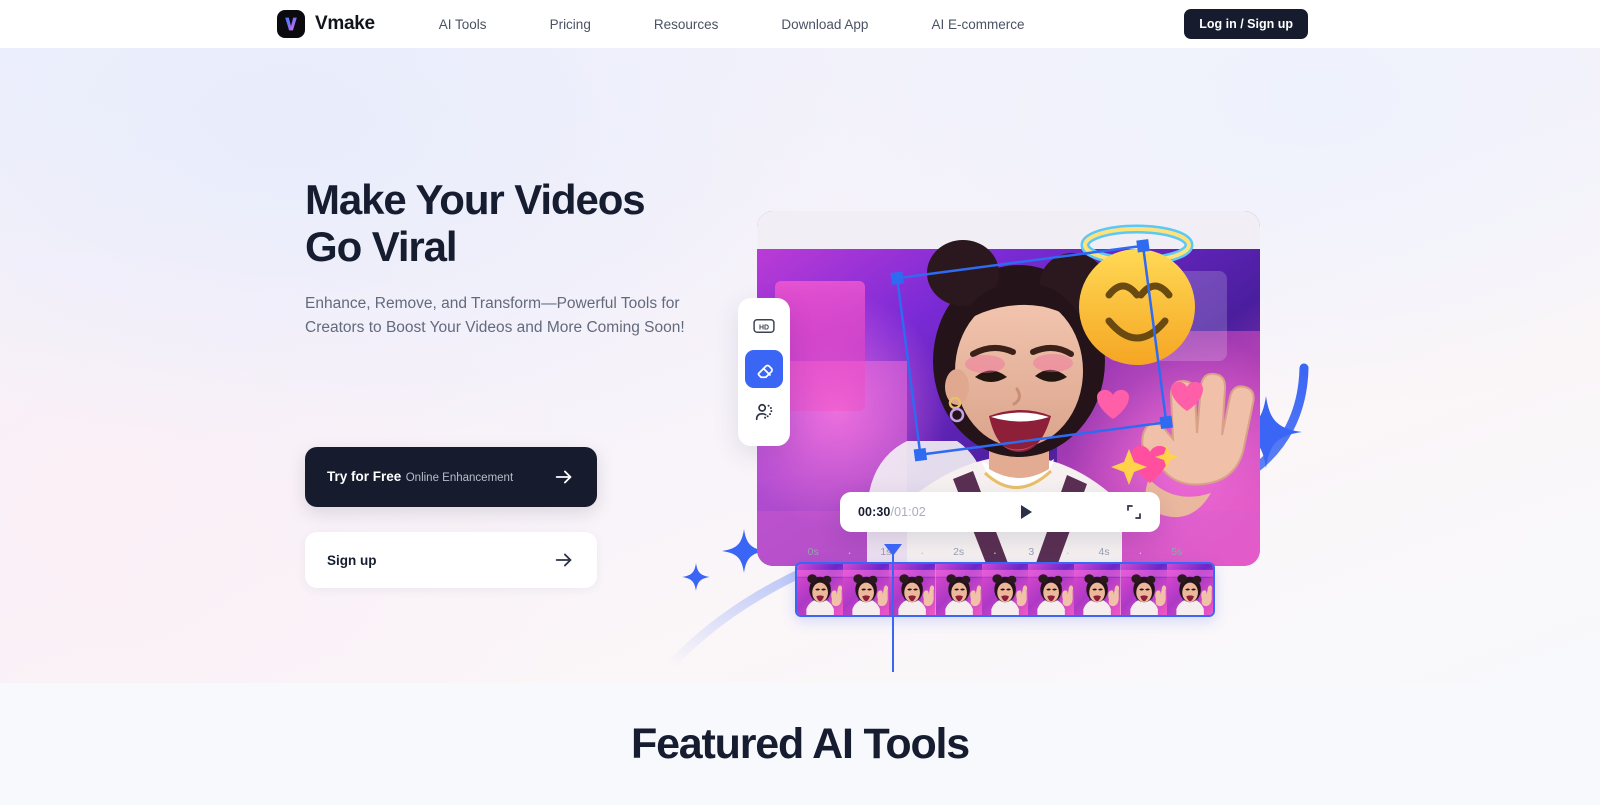 The image size is (1600, 805). What do you see at coordinates (892, 512) in the screenshot?
I see `playback-time: 00:30/01:02` at bounding box center [892, 512].